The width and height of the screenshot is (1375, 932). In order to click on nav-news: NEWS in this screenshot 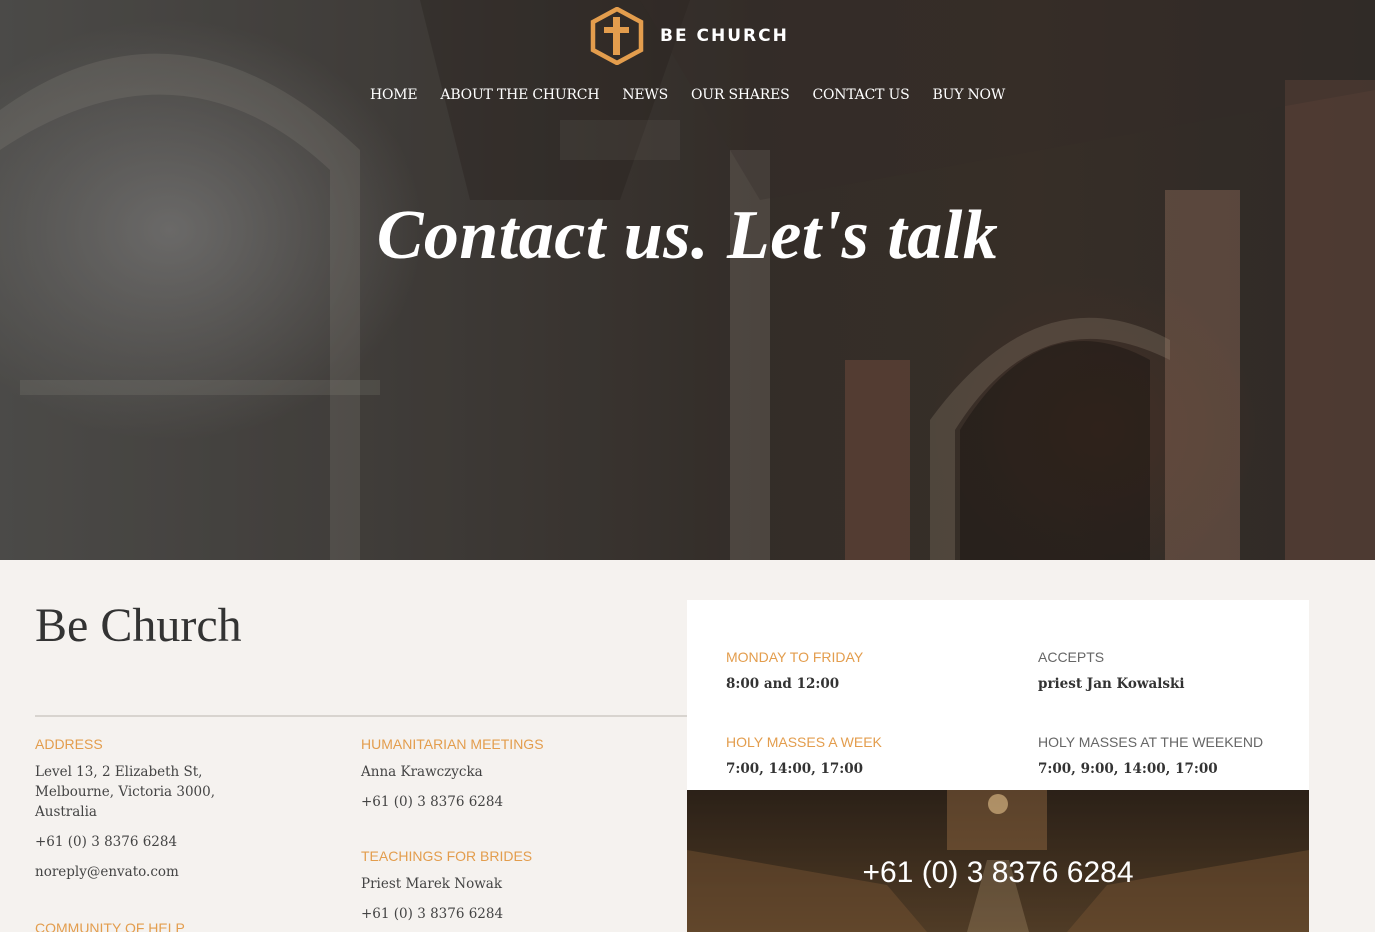, I will do `click(645, 95)`.